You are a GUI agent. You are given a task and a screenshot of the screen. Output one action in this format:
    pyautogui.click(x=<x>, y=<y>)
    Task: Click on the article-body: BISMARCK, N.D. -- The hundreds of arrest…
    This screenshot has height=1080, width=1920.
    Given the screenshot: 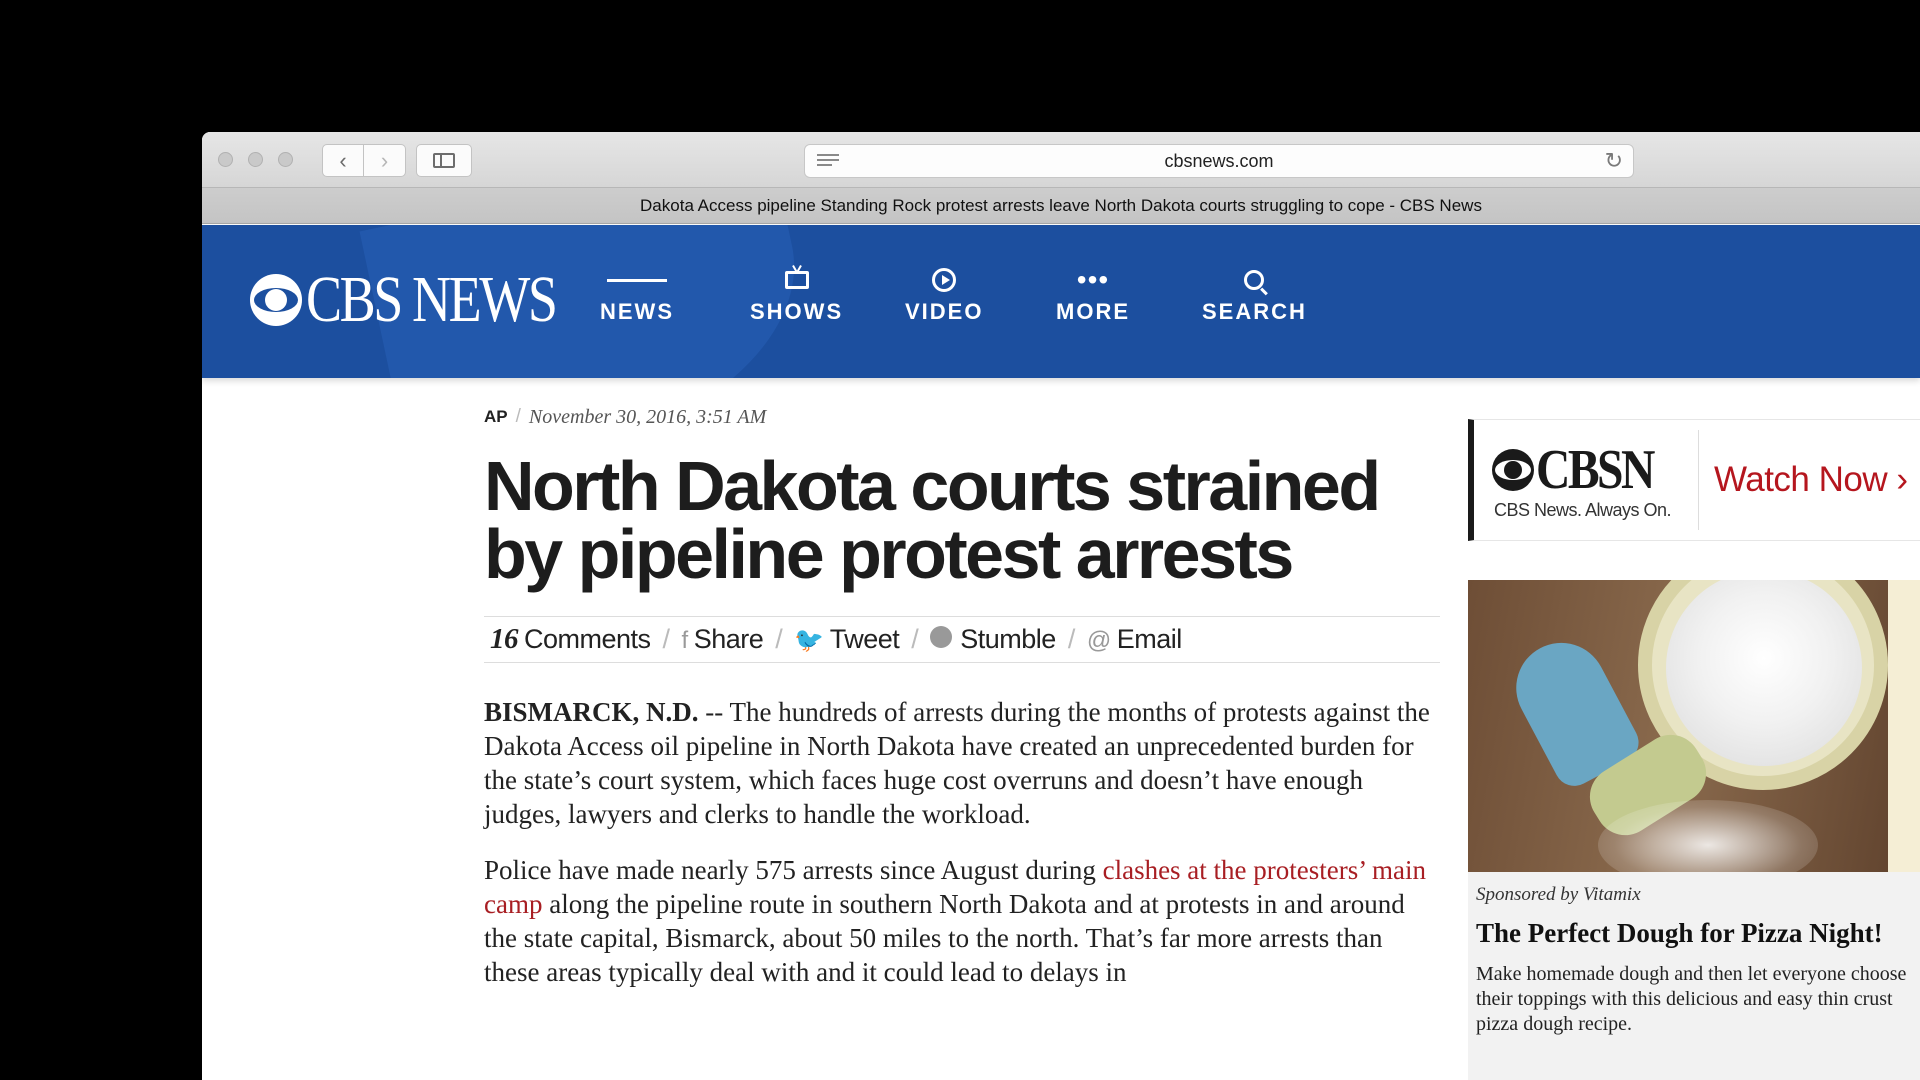 What is the action you would take?
    pyautogui.click(x=962, y=842)
    